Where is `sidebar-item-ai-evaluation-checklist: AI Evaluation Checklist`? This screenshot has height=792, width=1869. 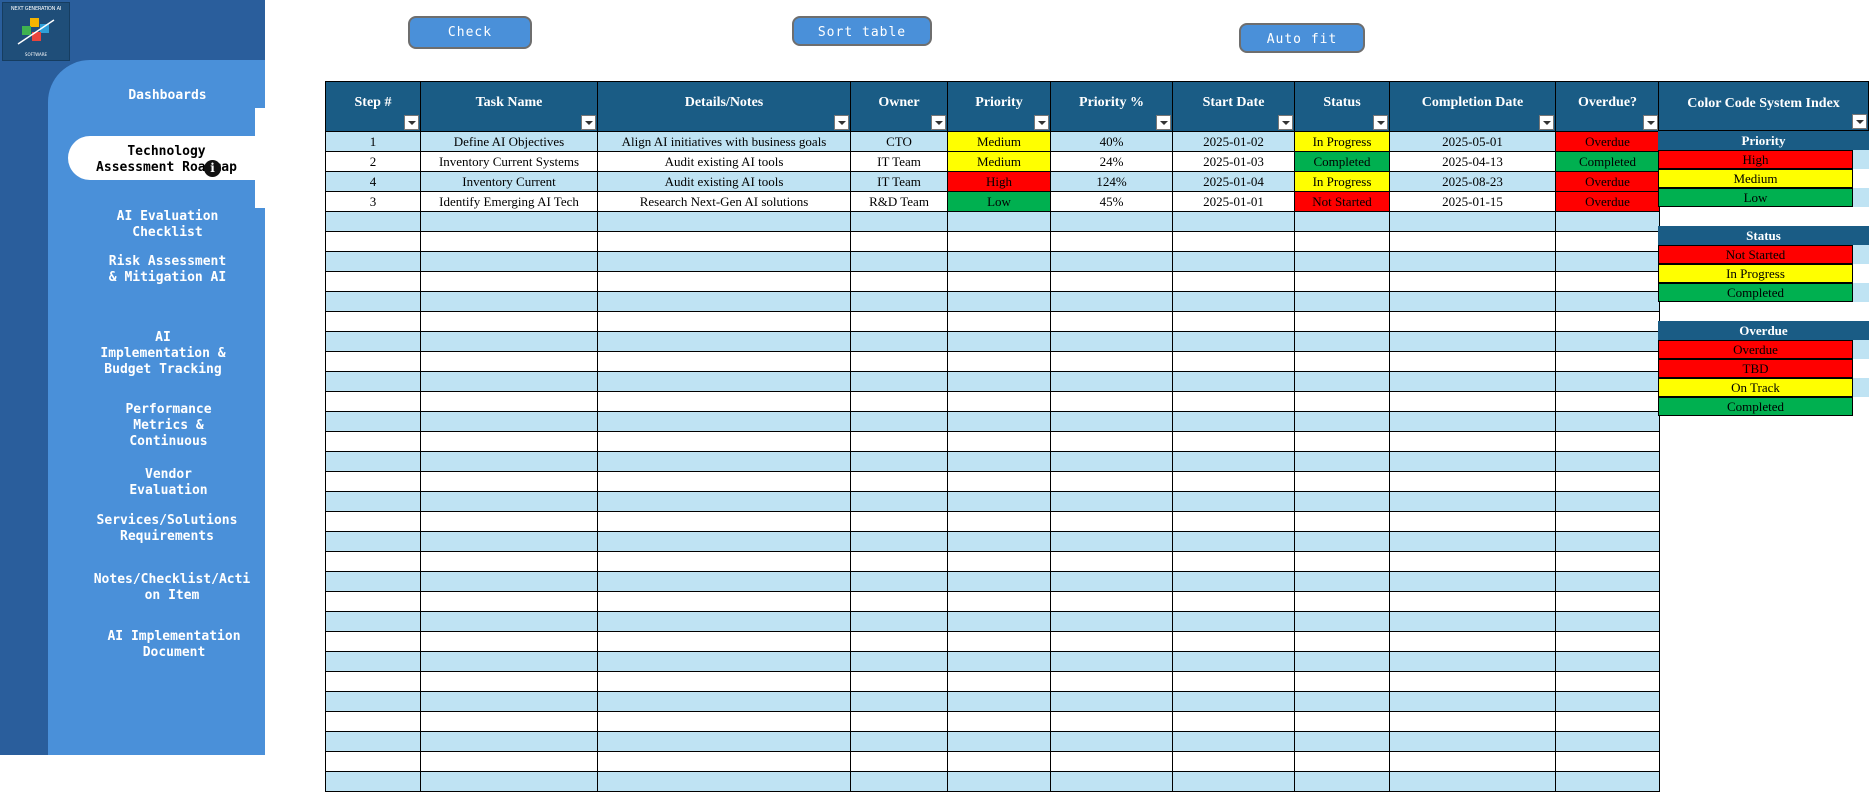
sidebar-item-ai-evaluation-checklist: AI Evaluation Checklist is located at coordinates (167, 225).